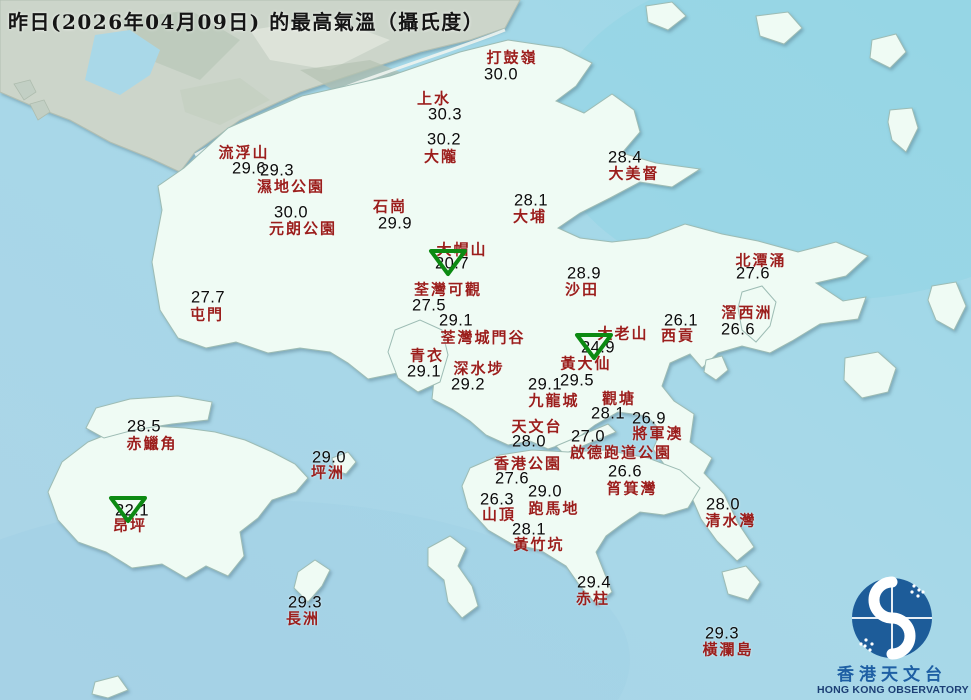 This screenshot has width=971, height=700. What do you see at coordinates (681, 320) in the screenshot?
I see `station-value: 26.1` at bounding box center [681, 320].